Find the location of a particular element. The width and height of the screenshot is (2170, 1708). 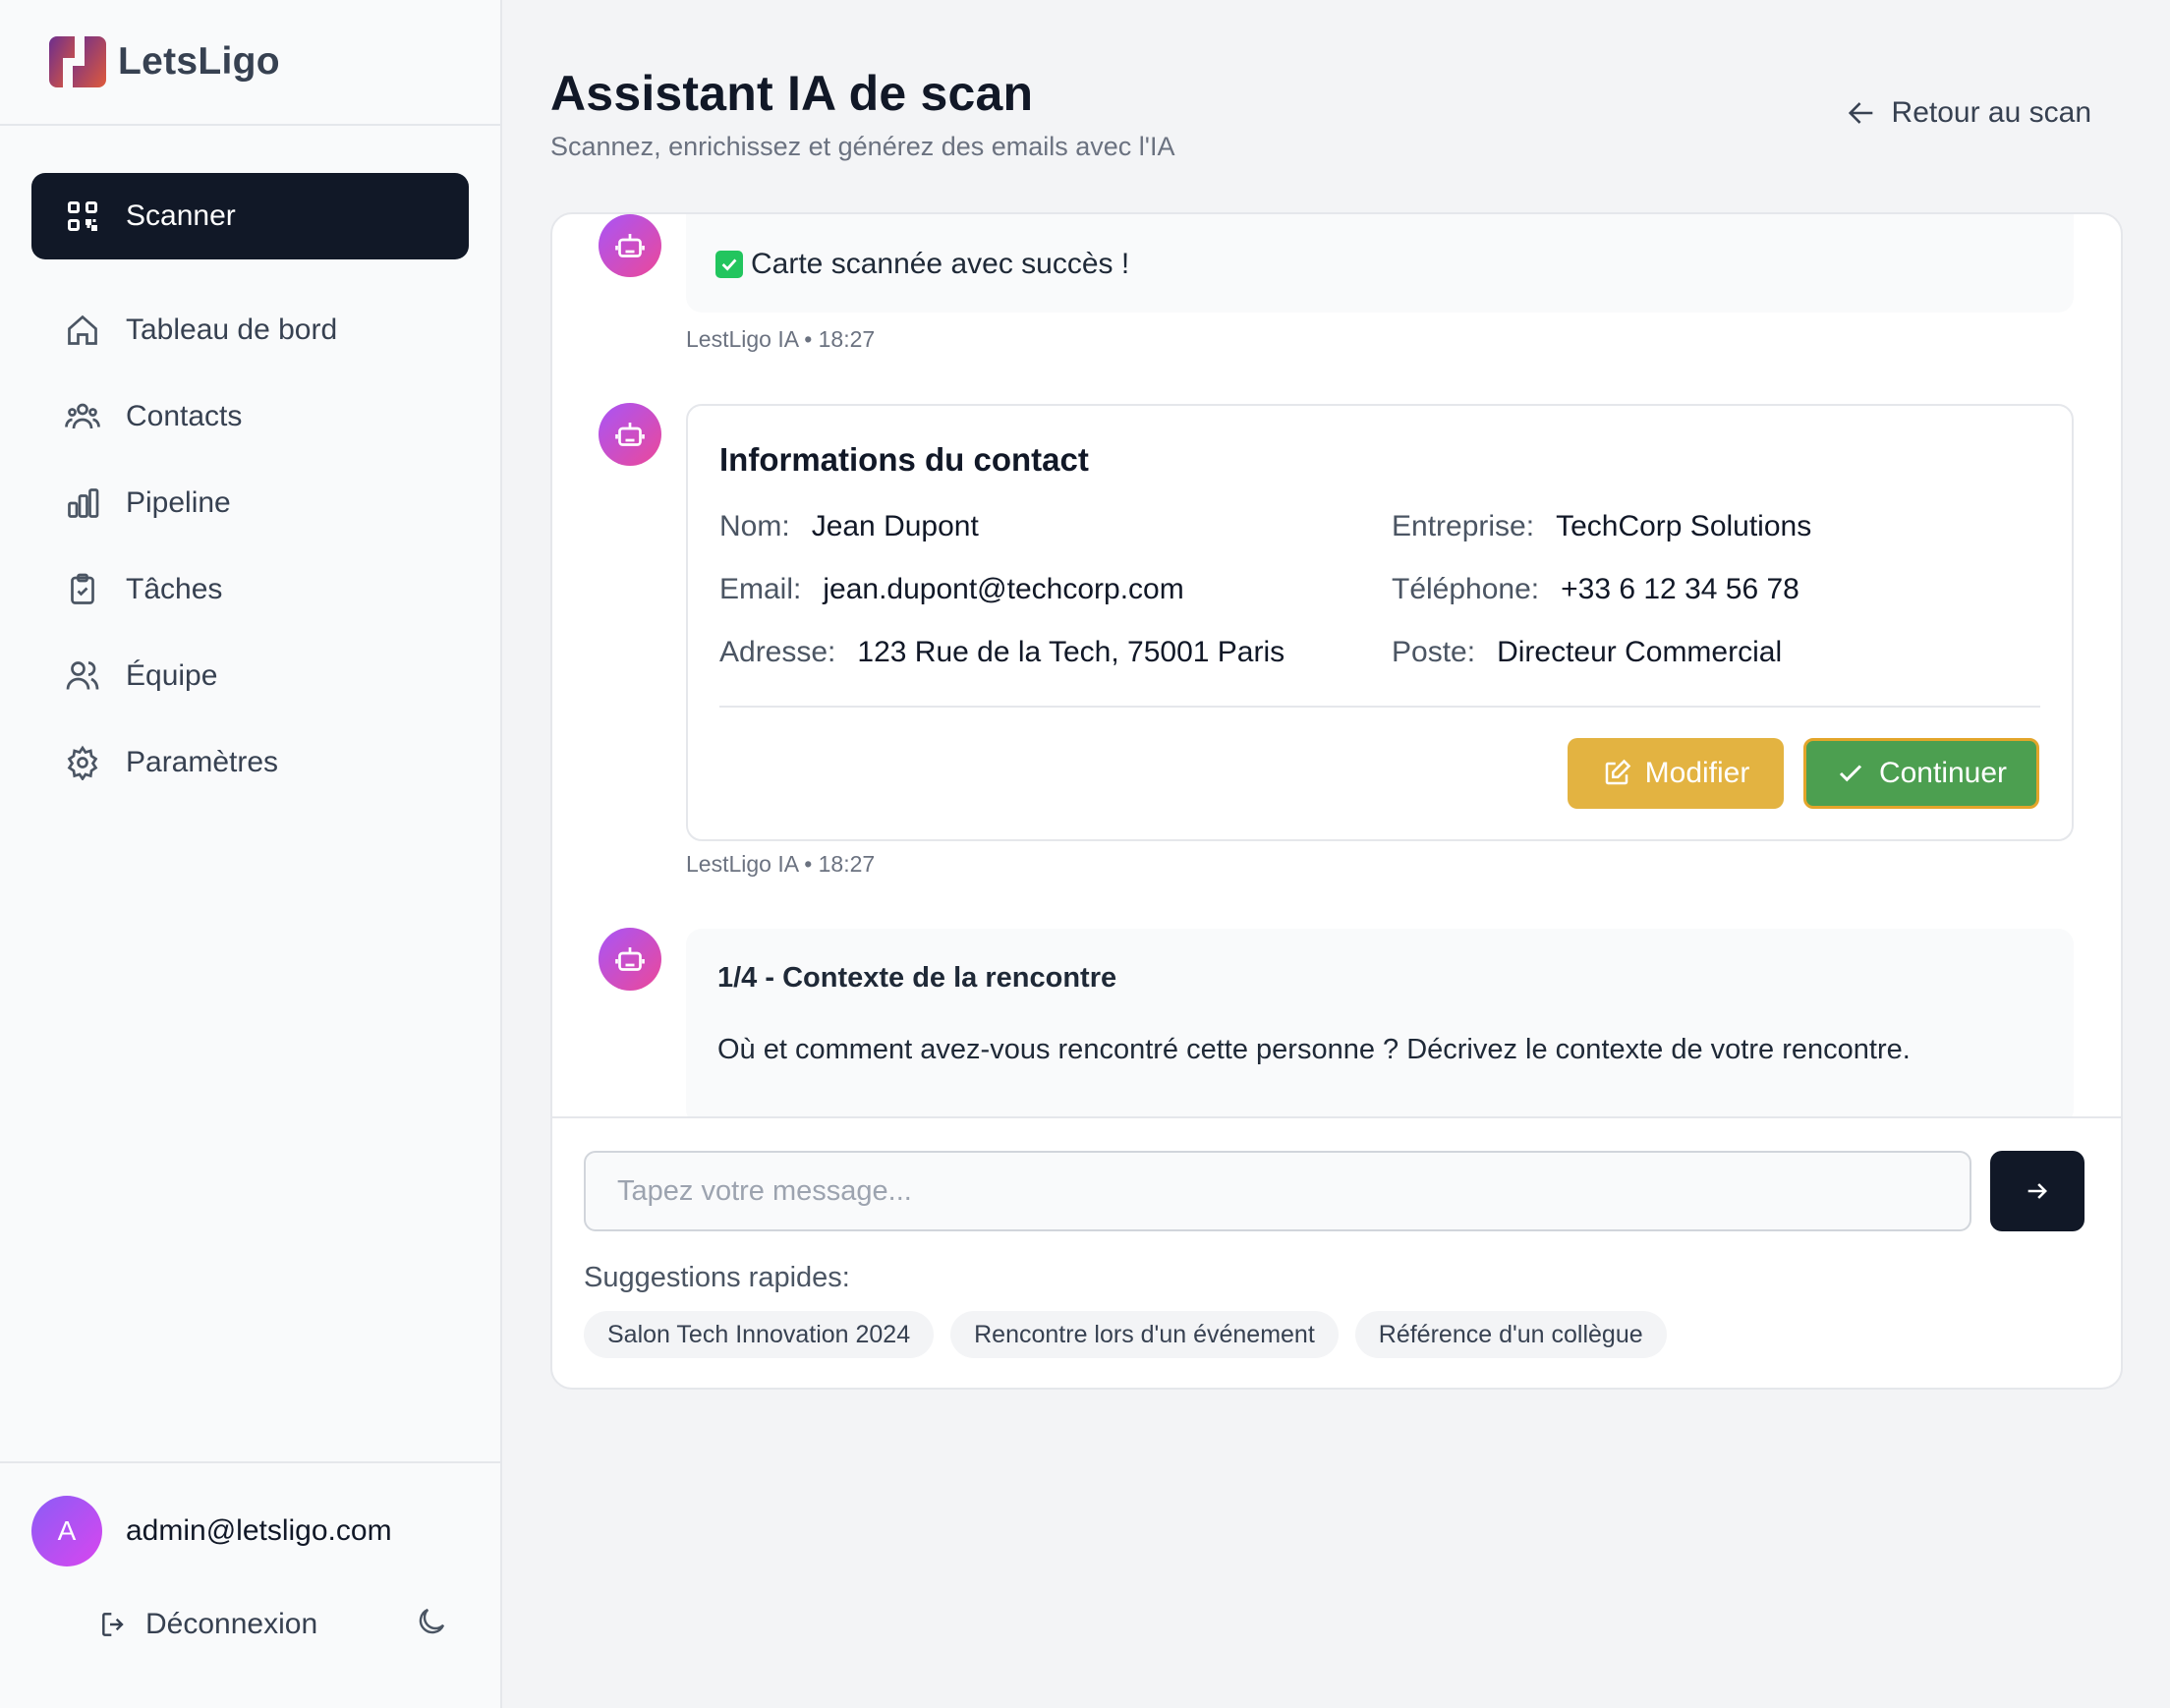

letsligo-logo-icon is located at coordinates (77, 61).